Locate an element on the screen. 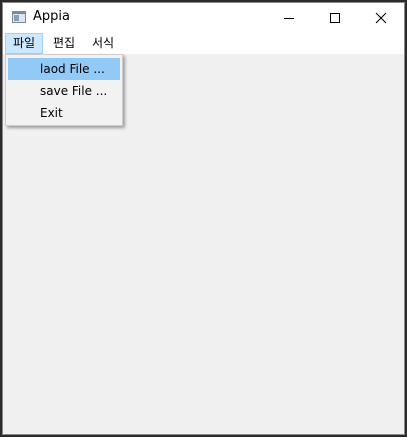 Image resolution: width=407 pixels, height=437 pixels. minimize-button is located at coordinates (289, 18).